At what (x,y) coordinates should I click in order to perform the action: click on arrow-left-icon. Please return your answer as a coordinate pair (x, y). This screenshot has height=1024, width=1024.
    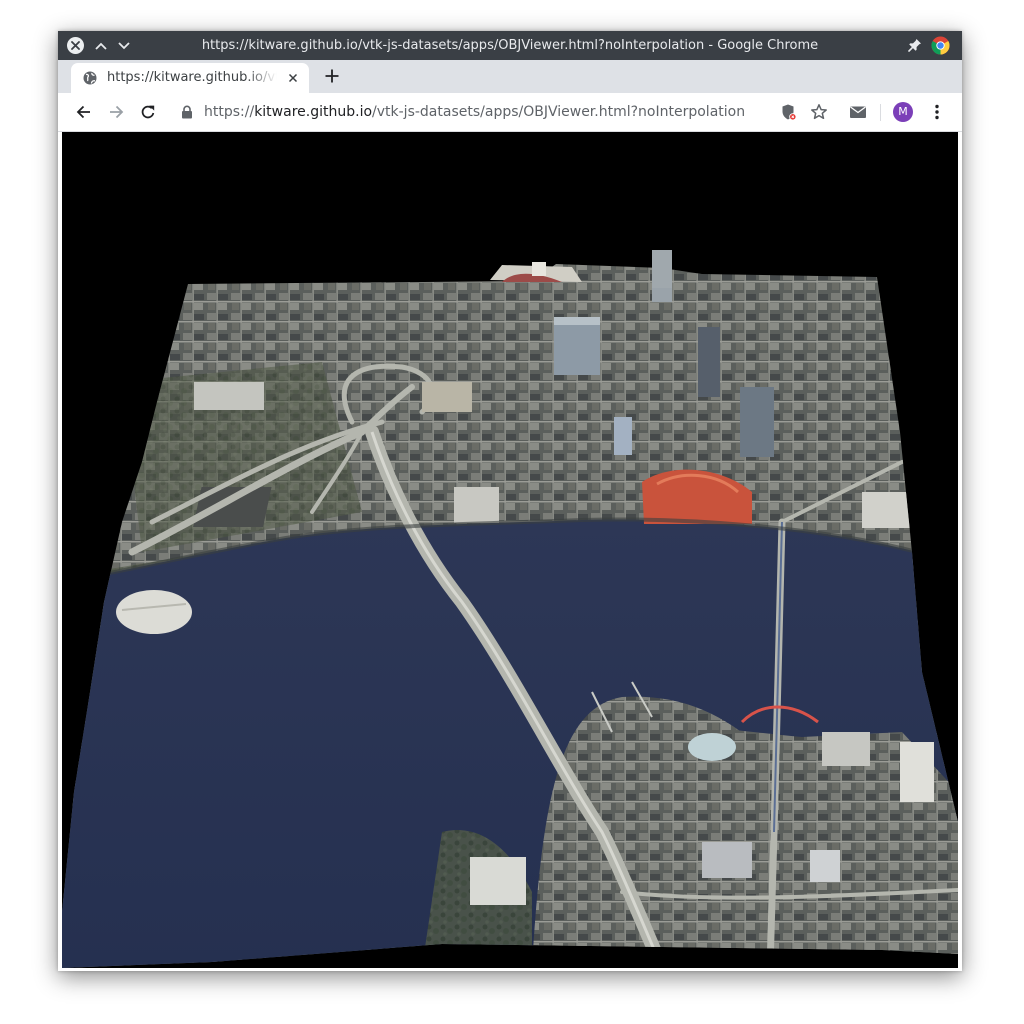
    Looking at the image, I should click on (83, 112).